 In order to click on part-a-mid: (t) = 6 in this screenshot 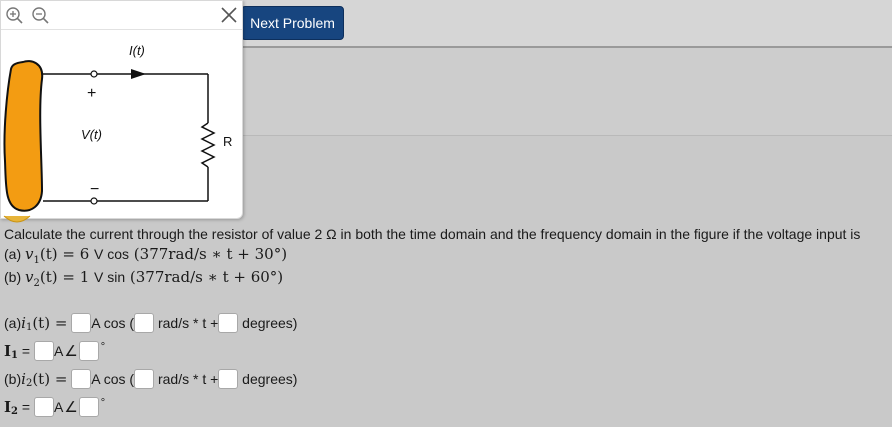, I will do `click(67, 254)`.